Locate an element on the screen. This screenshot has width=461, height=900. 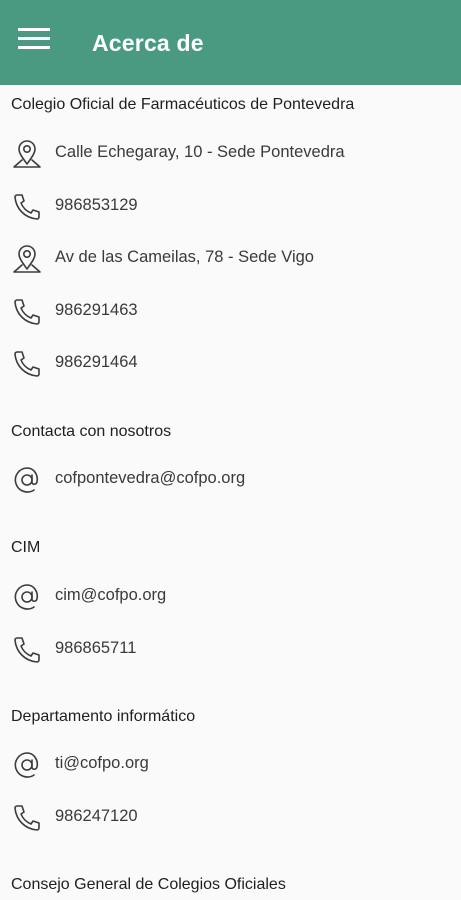
phone-text: 986853129 is located at coordinates (96, 205).